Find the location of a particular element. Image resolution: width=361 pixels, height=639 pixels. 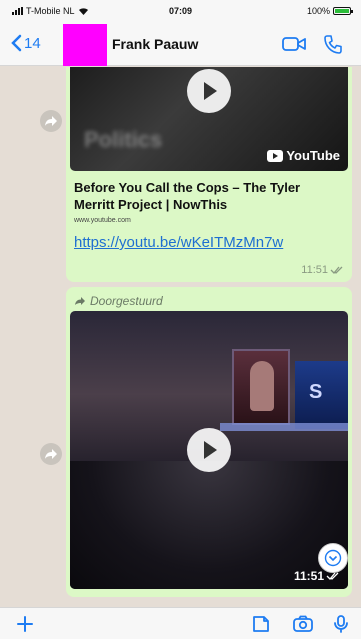

video-timestamp: 11:51 is located at coordinates (308, 576).